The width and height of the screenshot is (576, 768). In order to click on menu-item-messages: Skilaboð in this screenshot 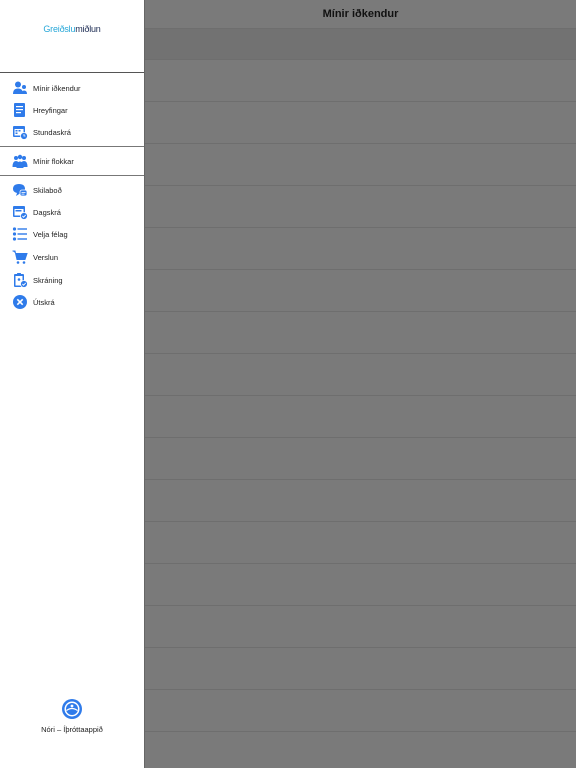, I will do `click(37, 190)`.